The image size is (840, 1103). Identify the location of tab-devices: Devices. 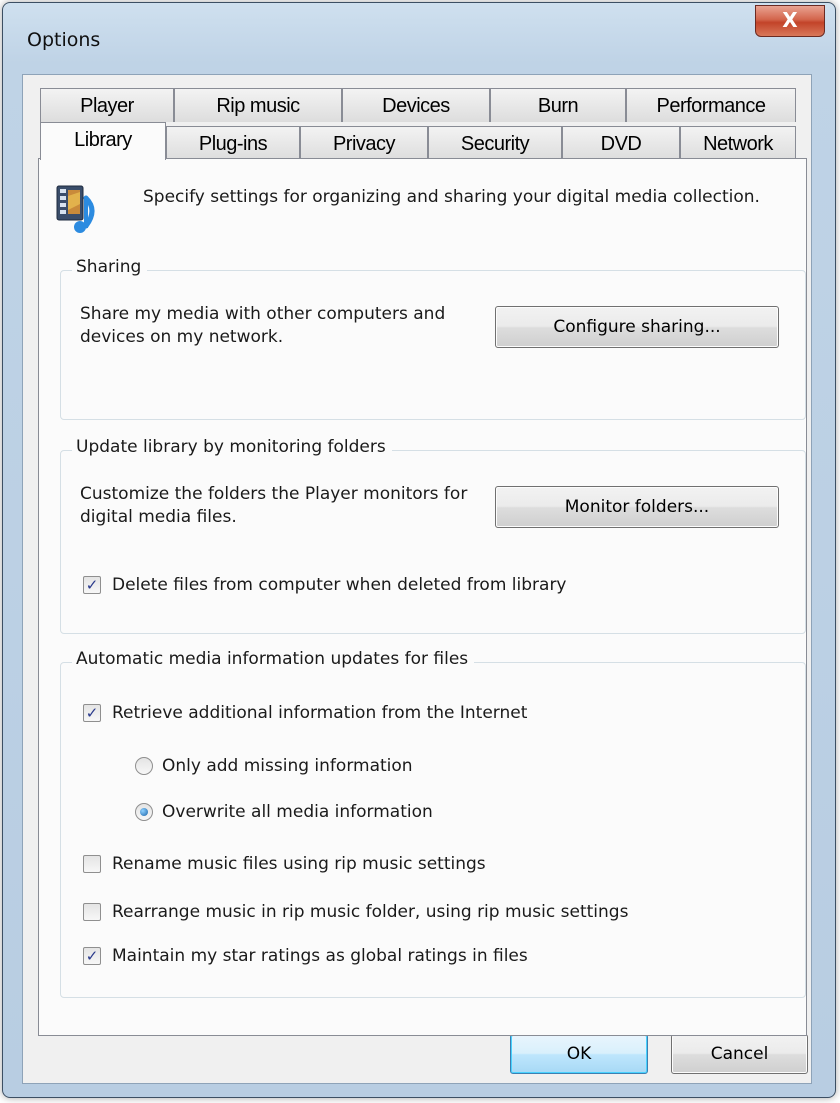
(416, 105).